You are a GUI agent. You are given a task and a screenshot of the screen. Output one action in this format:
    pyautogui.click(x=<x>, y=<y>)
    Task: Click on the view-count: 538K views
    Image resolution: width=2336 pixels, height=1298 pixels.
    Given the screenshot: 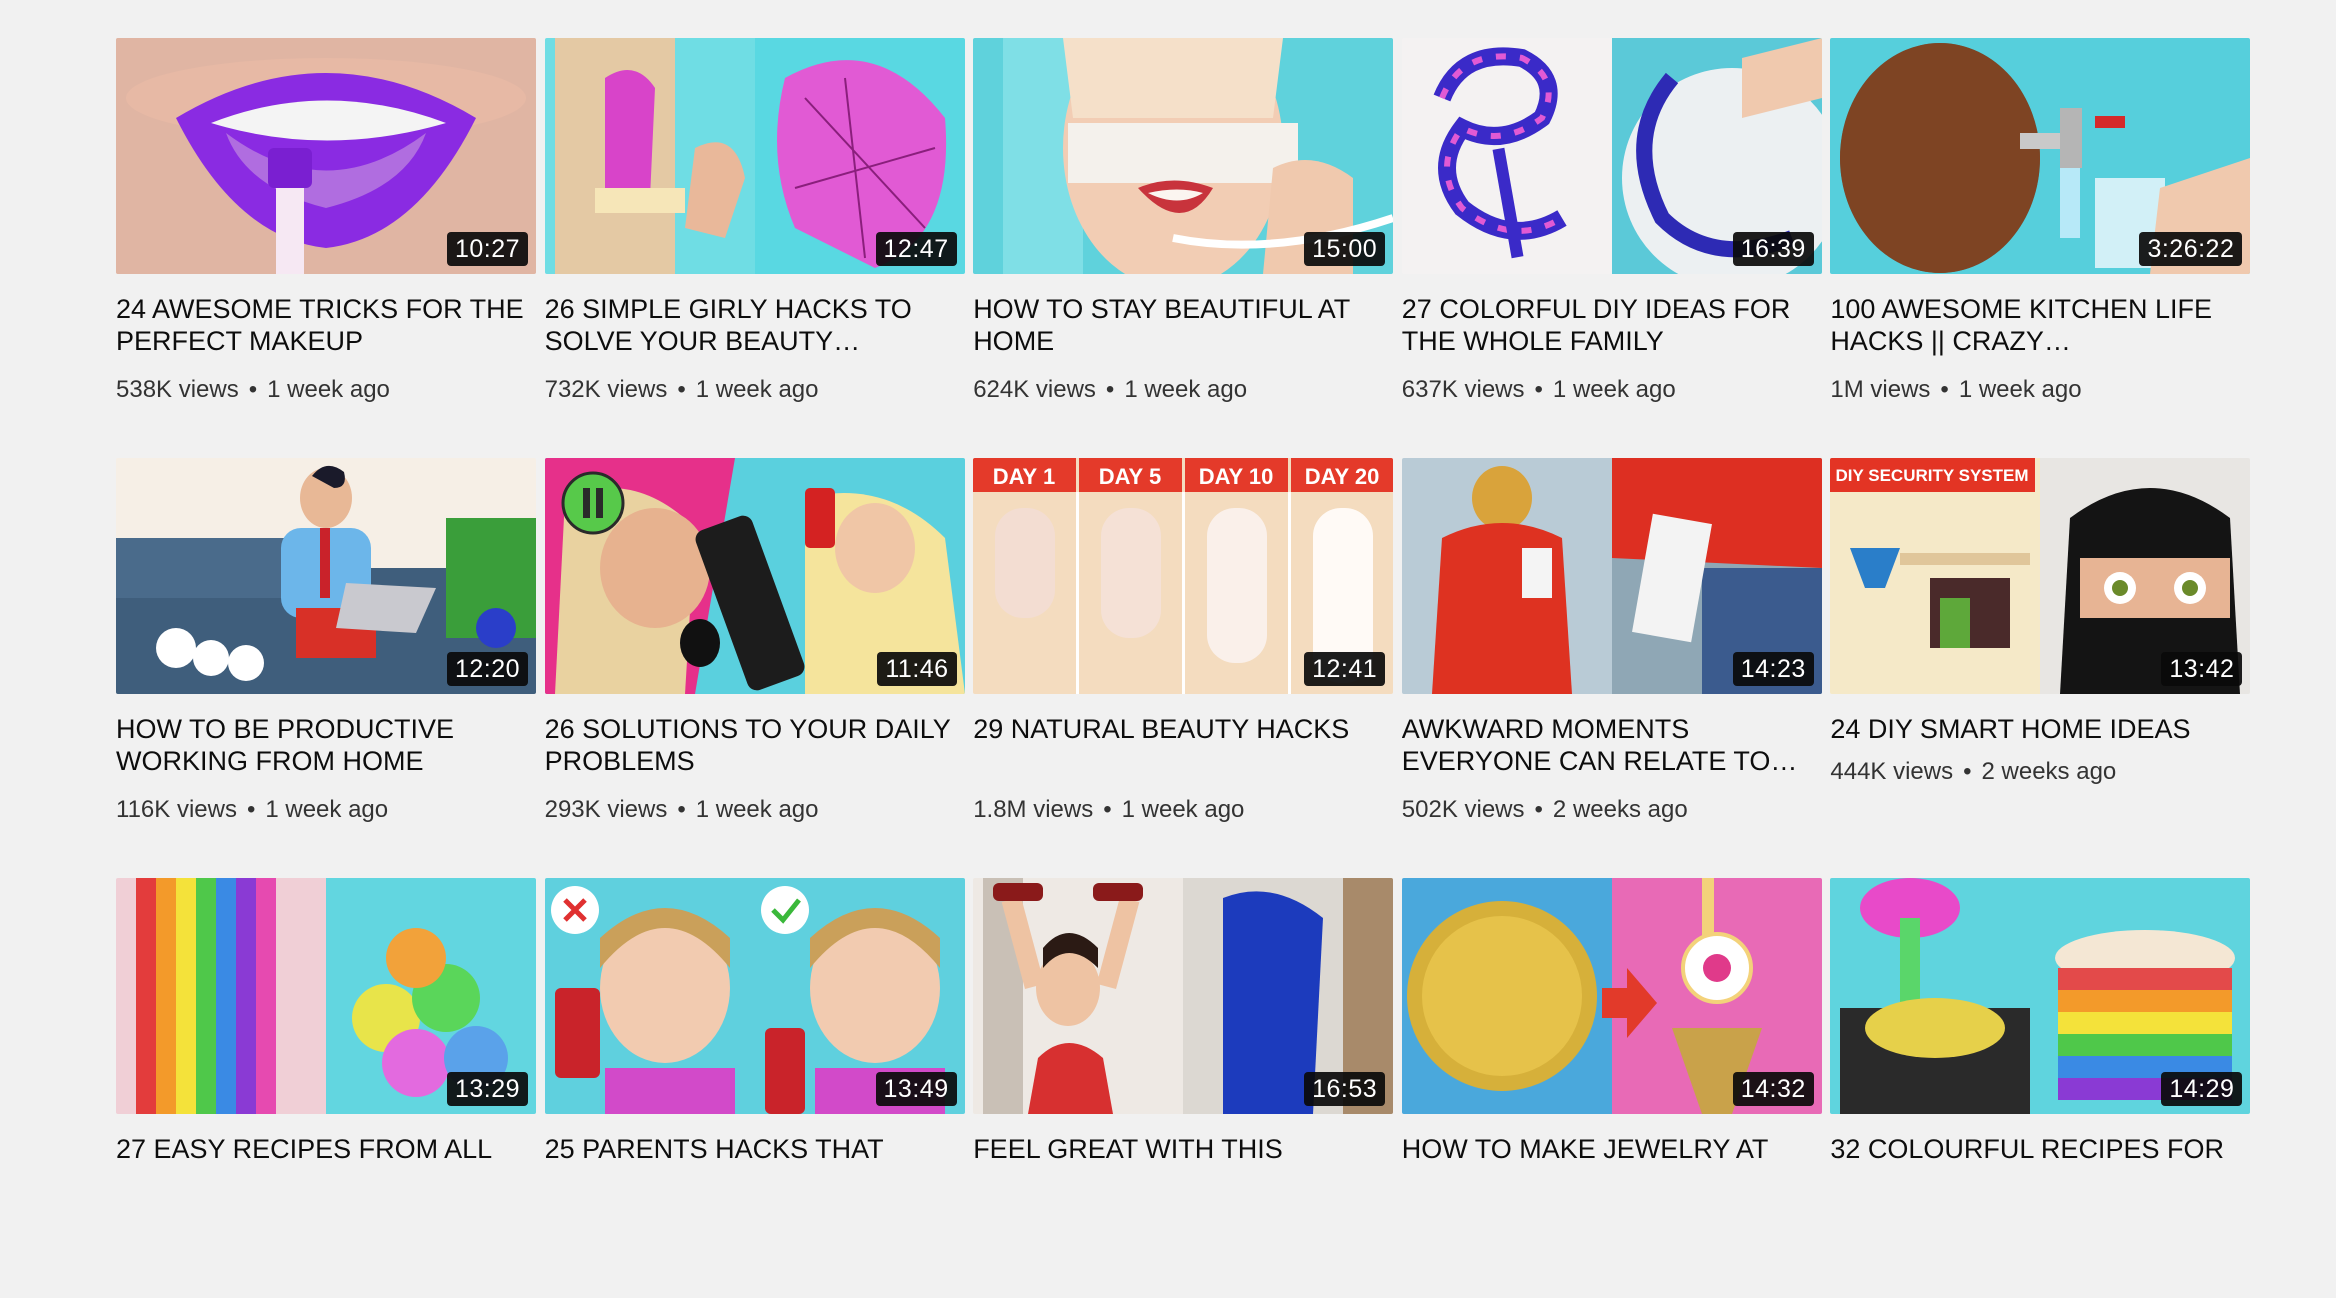 What is the action you would take?
    pyautogui.click(x=177, y=389)
    